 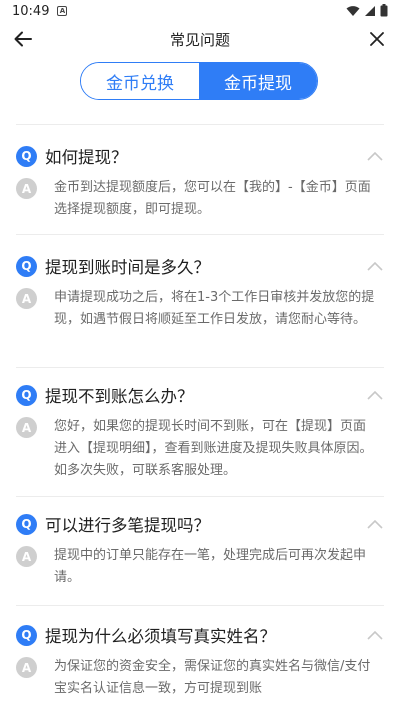 I want to click on tab-switcher: 金币兑换 金币提现, so click(x=199, y=81).